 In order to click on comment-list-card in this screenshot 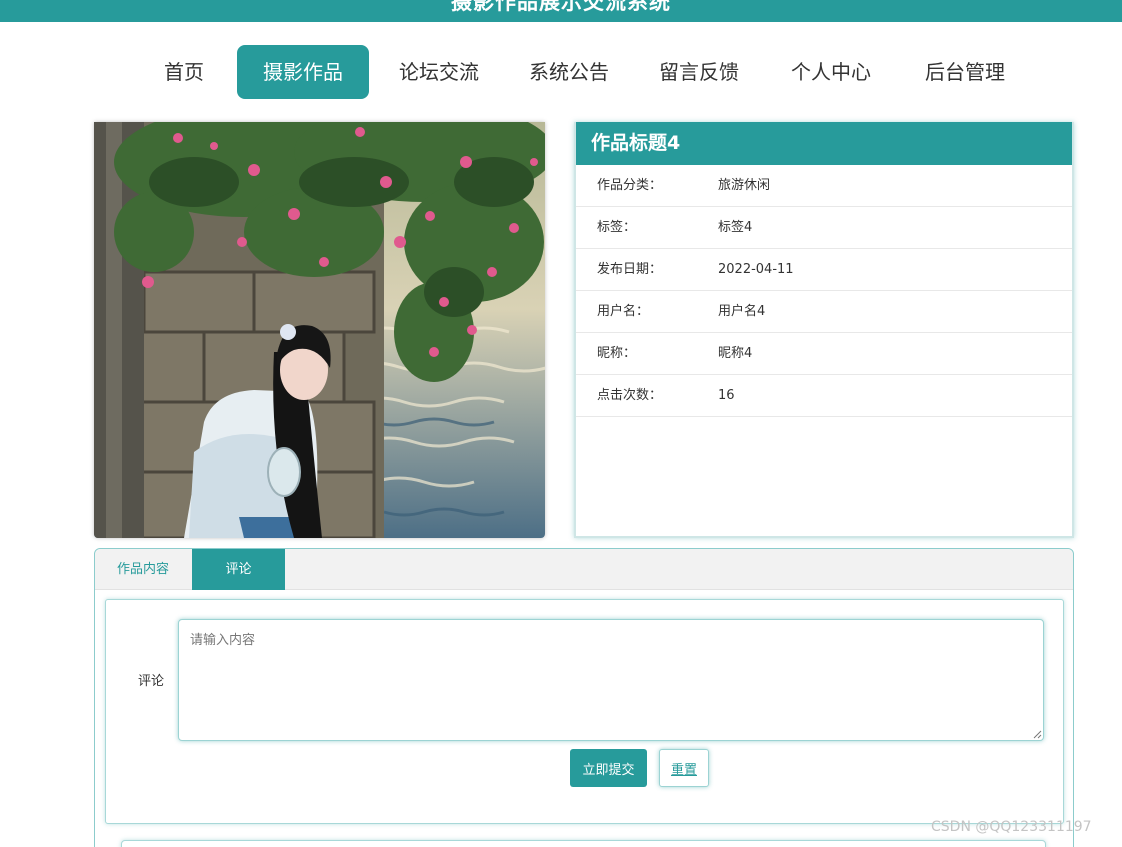, I will do `click(583, 843)`.